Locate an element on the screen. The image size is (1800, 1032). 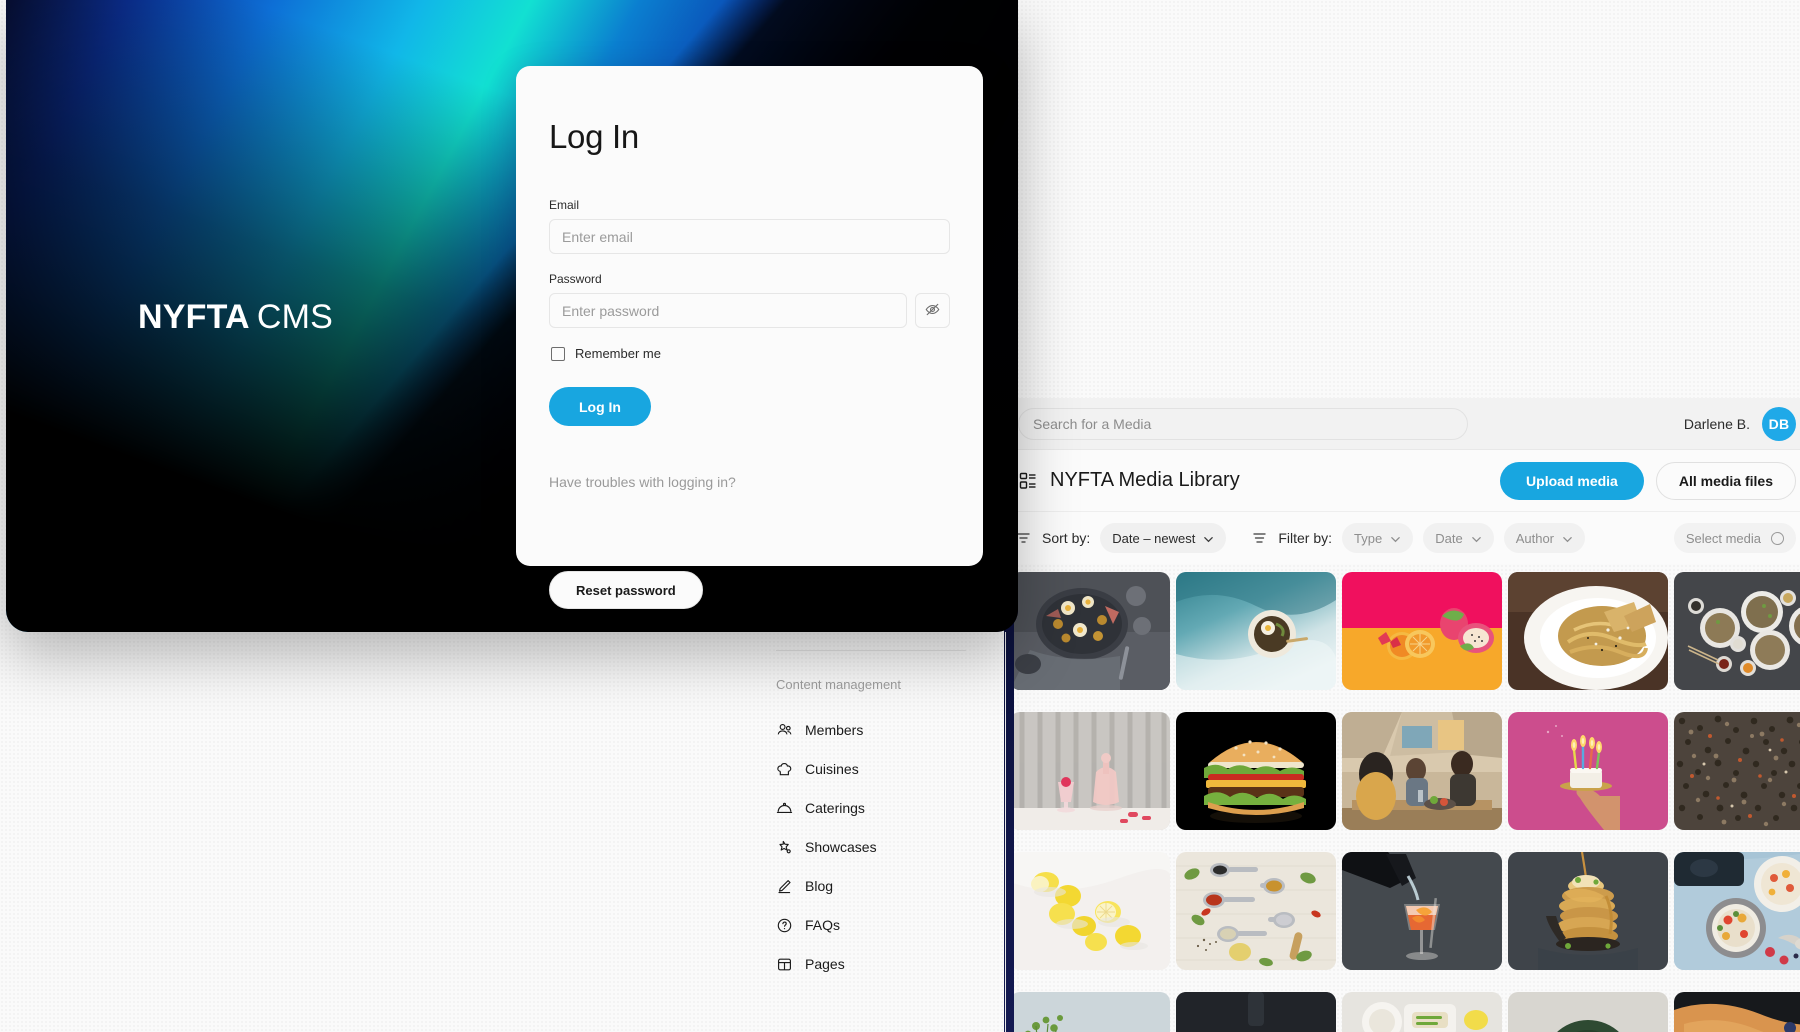
media-tile-pasta-white-plate is located at coordinates (1588, 631).